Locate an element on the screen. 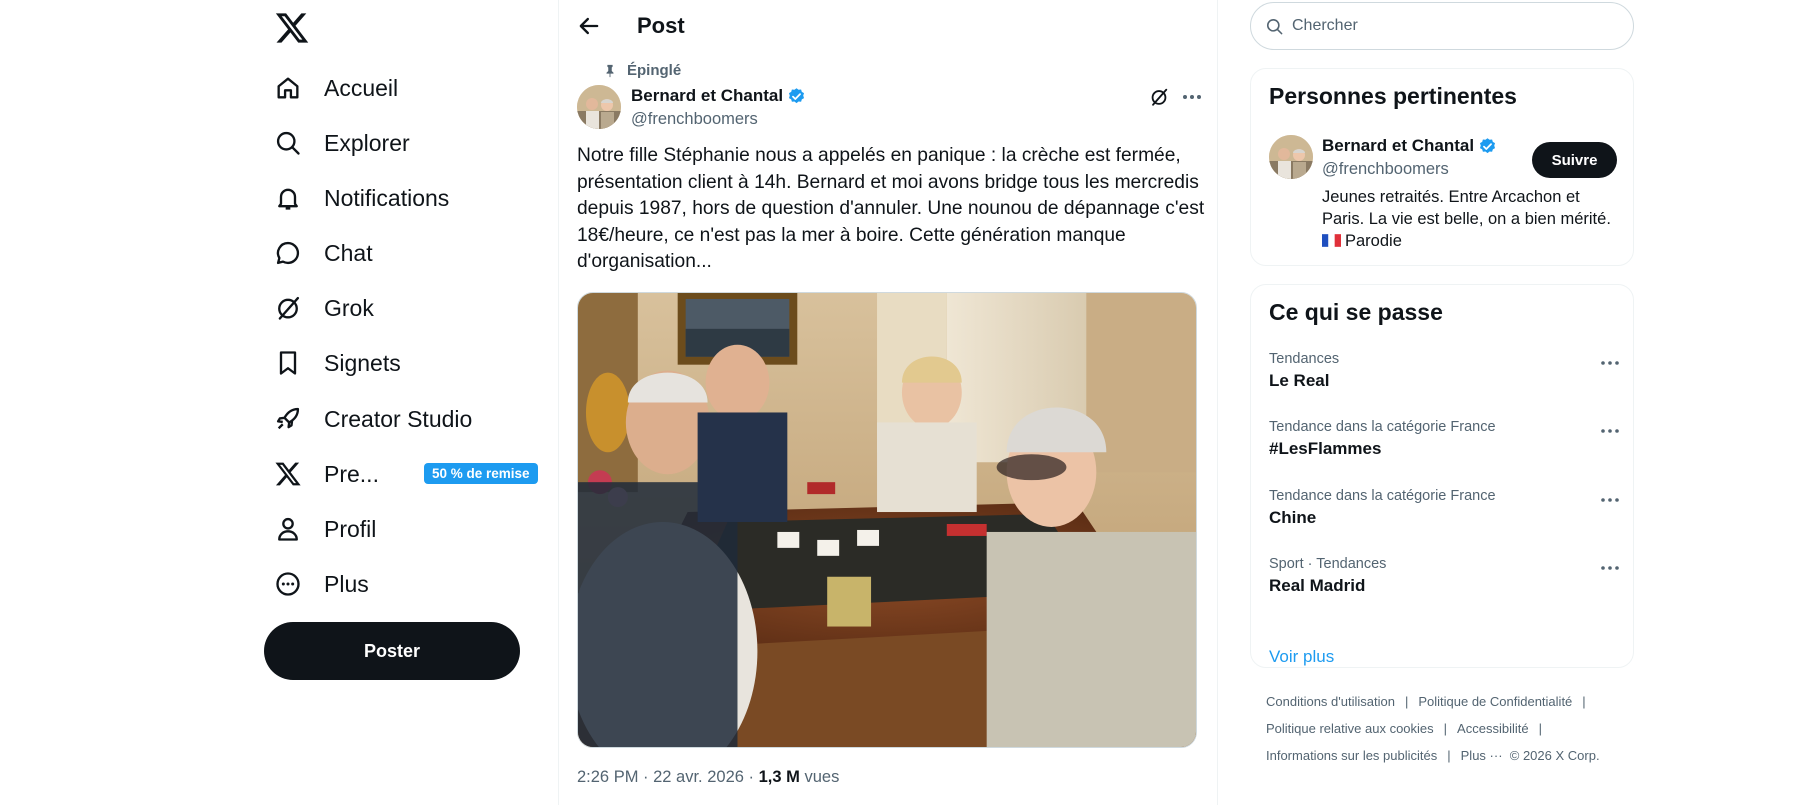 This screenshot has width=1812, height=805. nav-label-grok: Grok is located at coordinates (349, 307).